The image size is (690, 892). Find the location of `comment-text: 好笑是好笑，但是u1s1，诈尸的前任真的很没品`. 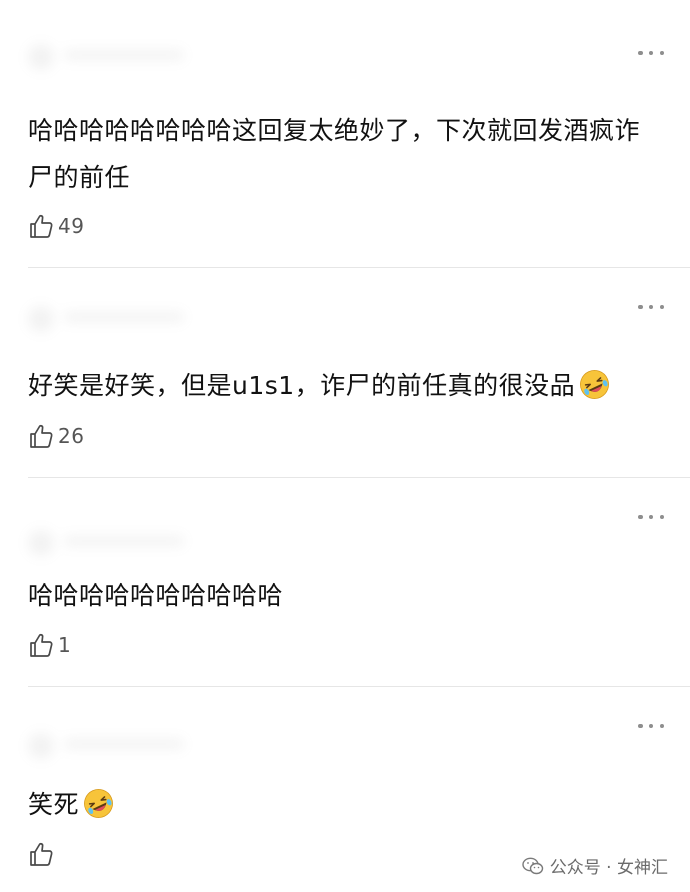

comment-text: 好笑是好笑，但是u1s1，诈尸的前任真的很没品 is located at coordinates (343, 385).